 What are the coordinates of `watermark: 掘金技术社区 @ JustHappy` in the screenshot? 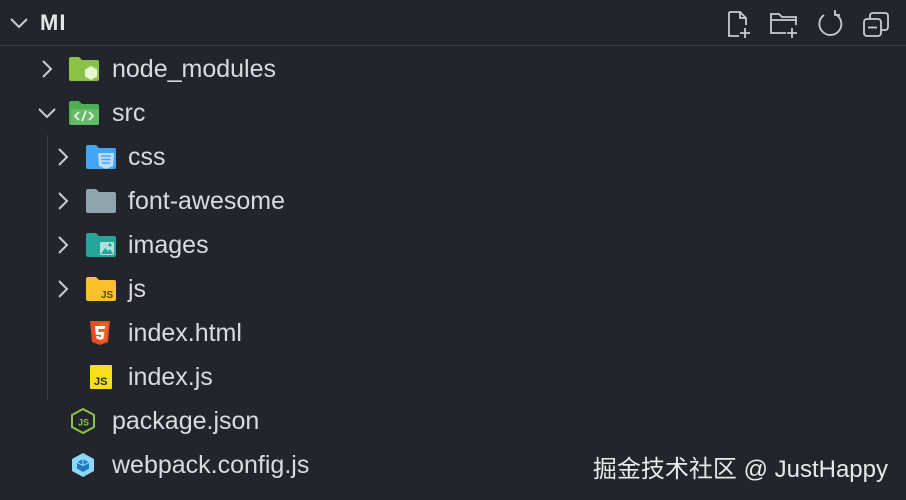 It's located at (740, 469).